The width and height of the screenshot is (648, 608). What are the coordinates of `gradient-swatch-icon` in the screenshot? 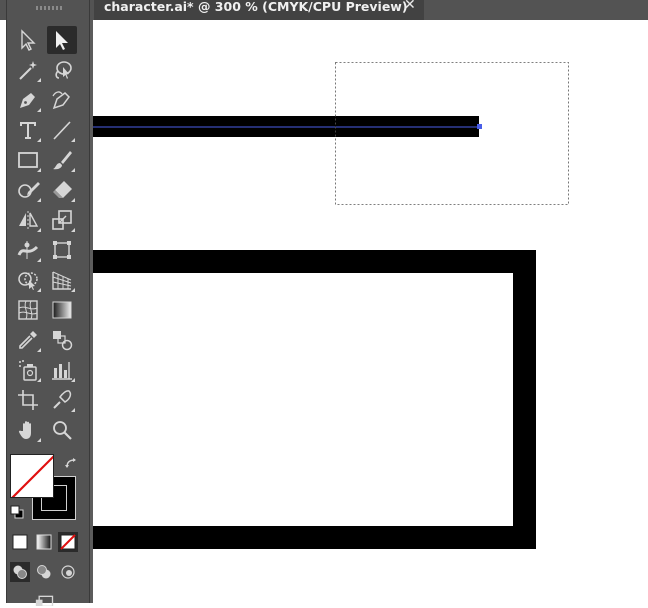 It's located at (44, 542).